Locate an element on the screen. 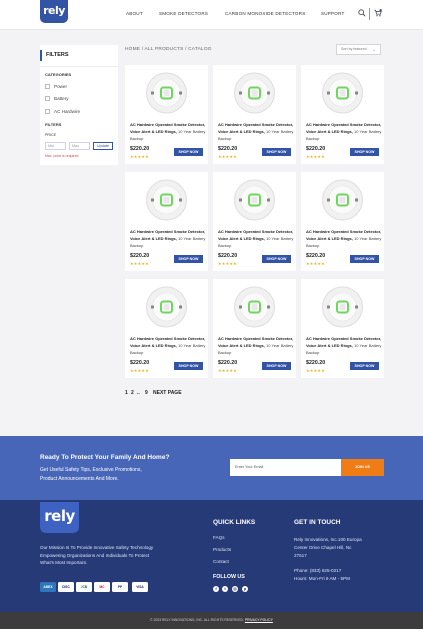 This screenshot has width=423, height=629. page-1: 1 is located at coordinates (126, 393).